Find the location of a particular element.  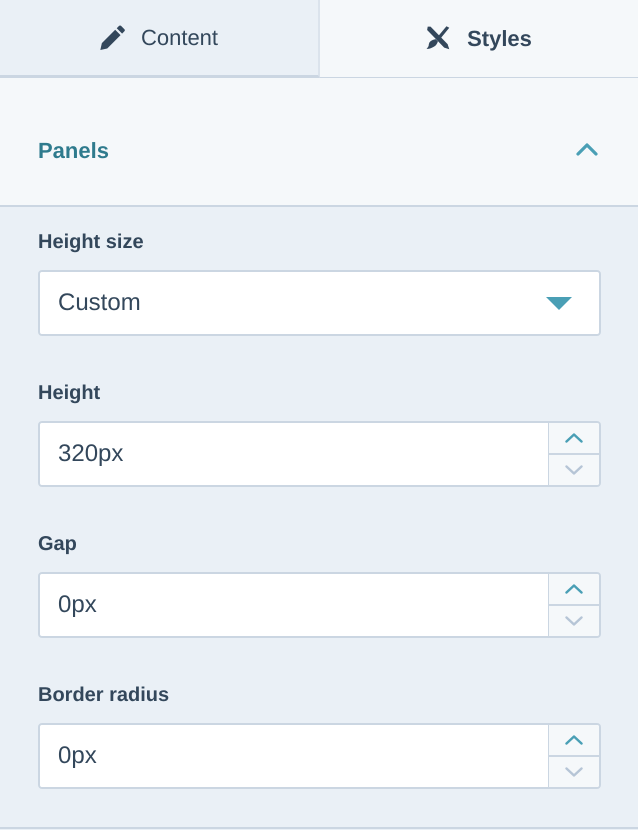

pencil-icon is located at coordinates (112, 37).